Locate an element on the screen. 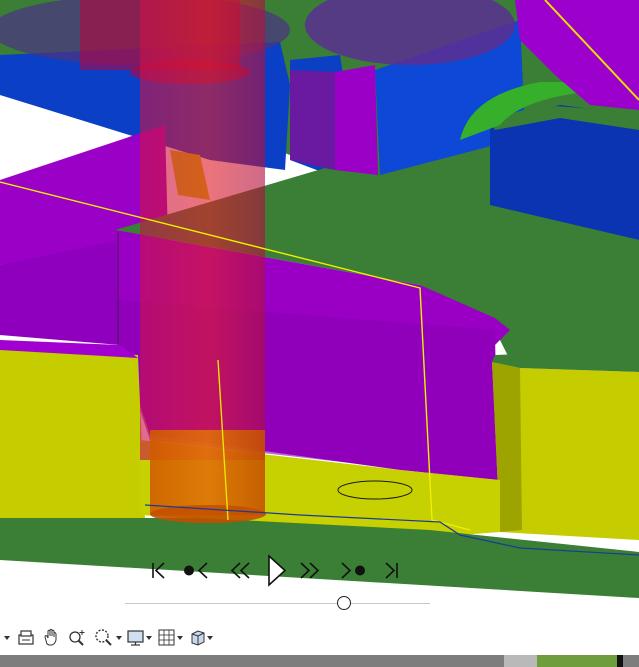  tool-body is located at coordinates (202, 230).